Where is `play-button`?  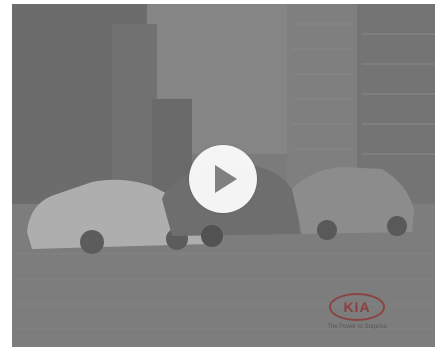 play-button is located at coordinates (223, 179).